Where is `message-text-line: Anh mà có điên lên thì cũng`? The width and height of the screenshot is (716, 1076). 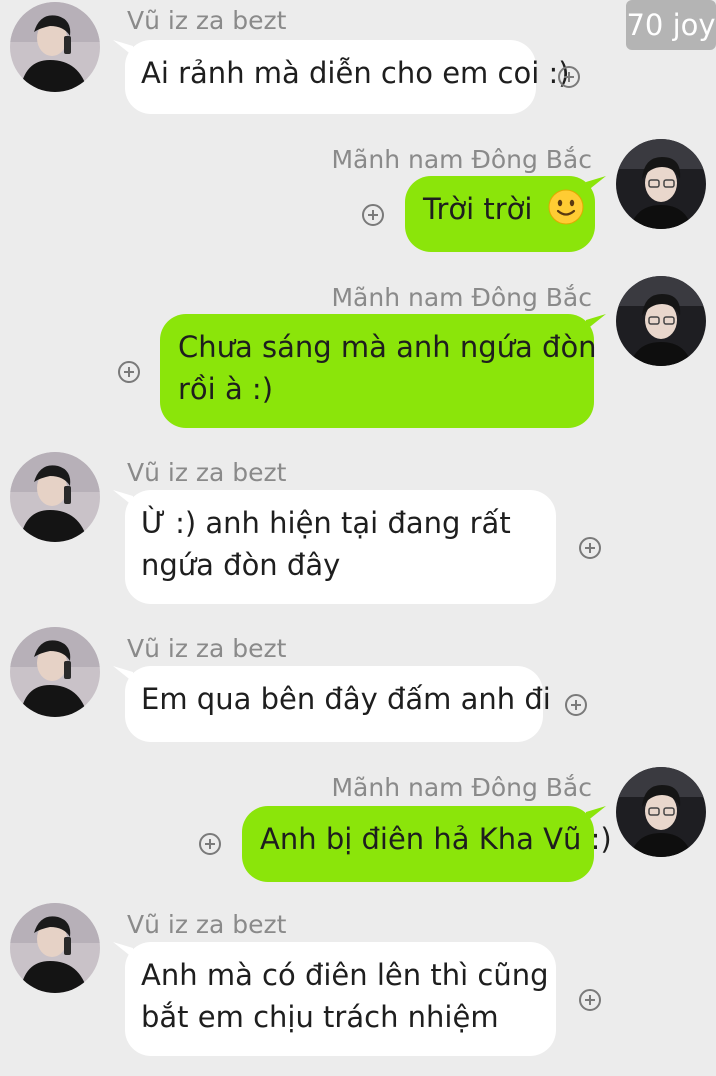 message-text-line: Anh mà có điên lên thì cũng is located at coordinates (345, 975).